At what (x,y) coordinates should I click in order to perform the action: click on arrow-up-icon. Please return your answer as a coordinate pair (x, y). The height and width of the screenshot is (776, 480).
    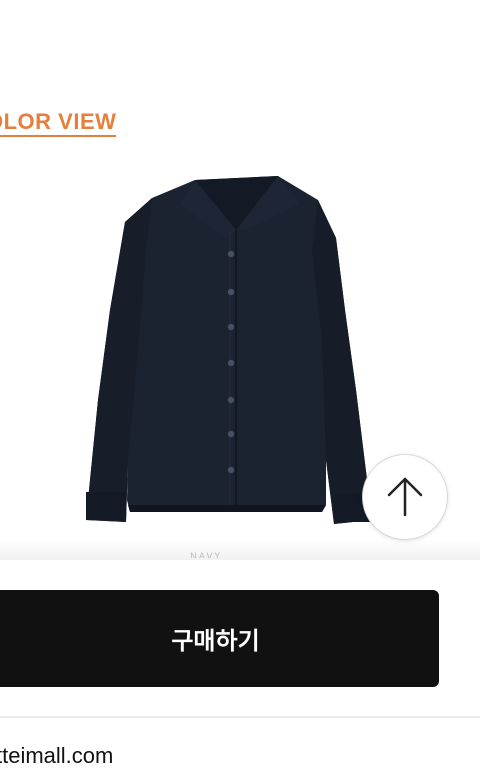
    Looking at the image, I should click on (405, 497).